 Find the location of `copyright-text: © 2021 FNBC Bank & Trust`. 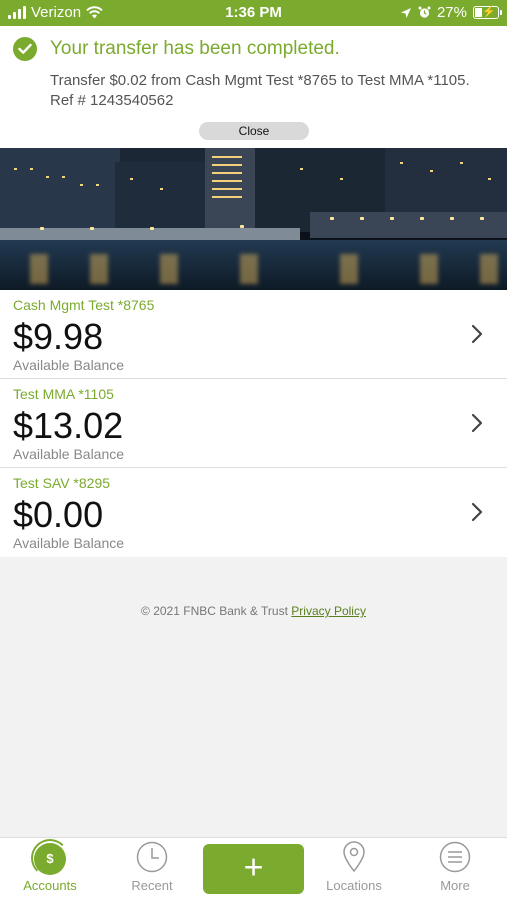

copyright-text: © 2021 FNBC Bank & Trust is located at coordinates (214, 611).